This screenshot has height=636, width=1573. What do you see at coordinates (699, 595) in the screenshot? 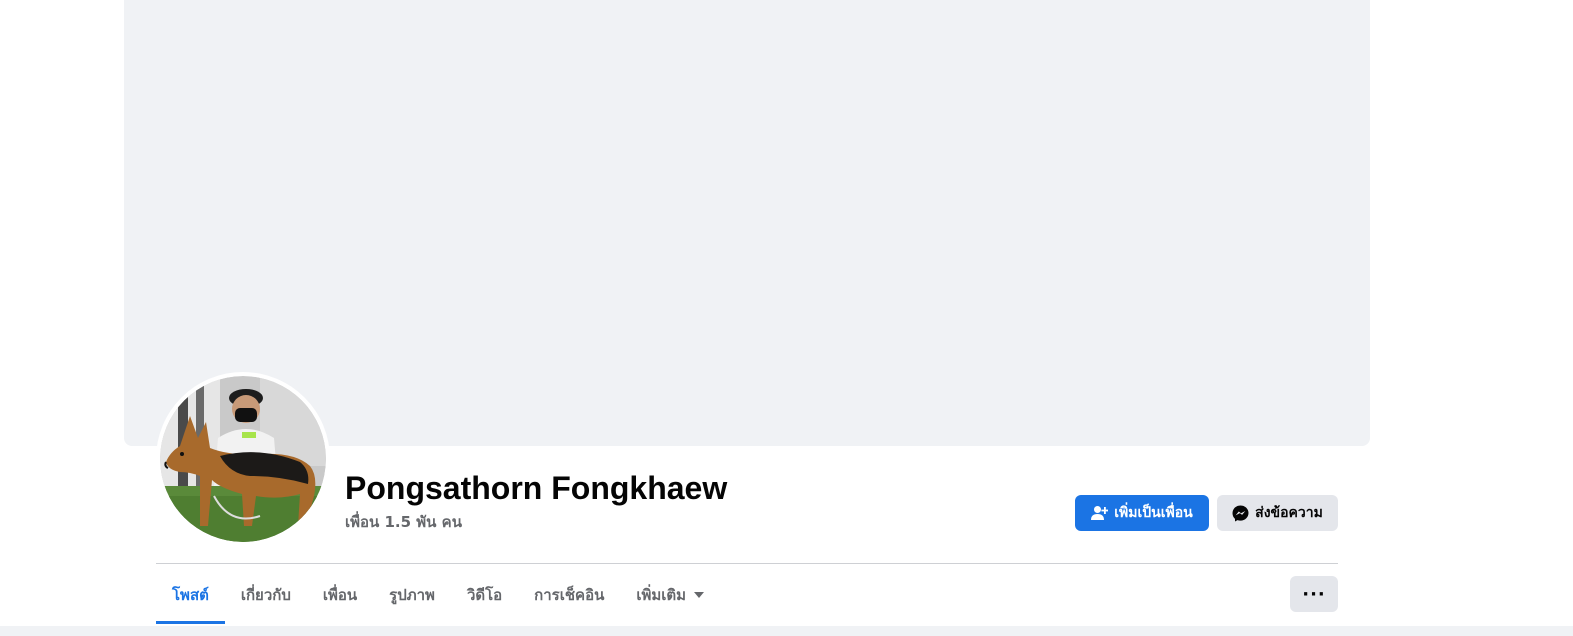
I see `caret-down-icon` at bounding box center [699, 595].